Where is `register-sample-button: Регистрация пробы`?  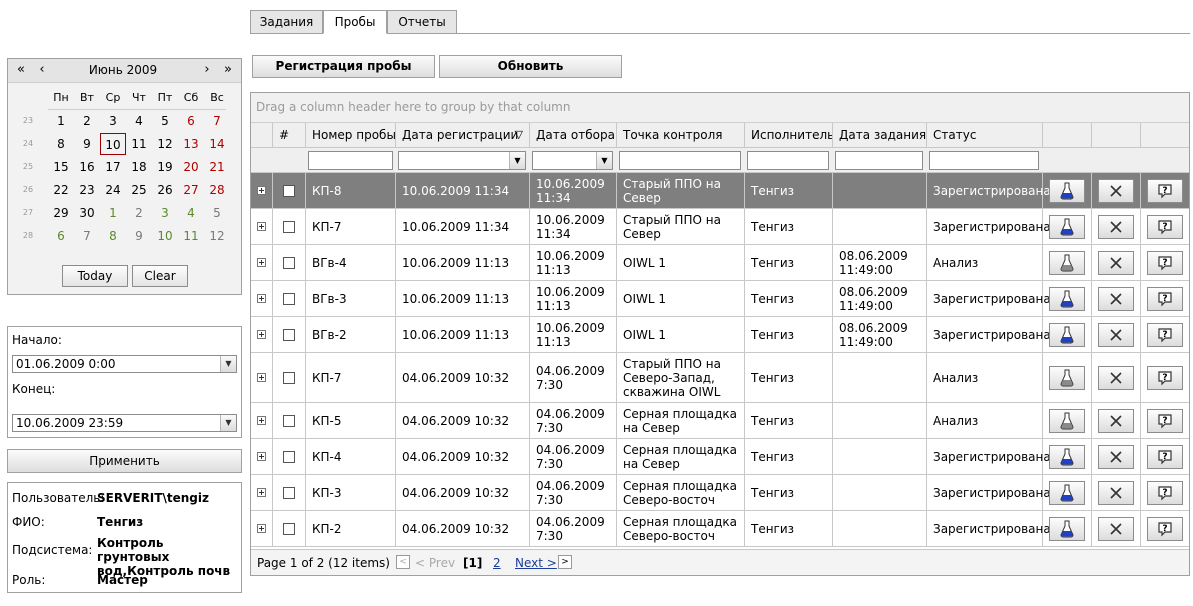
register-sample-button: Регистрация пробы is located at coordinates (343, 66).